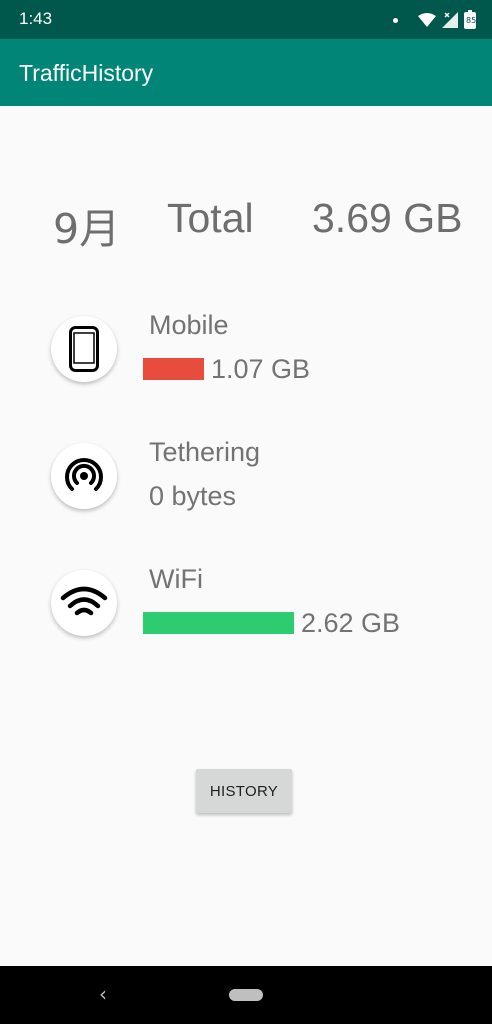 Image resolution: width=492 pixels, height=1024 pixels. I want to click on smartphone-icon, so click(84, 349).